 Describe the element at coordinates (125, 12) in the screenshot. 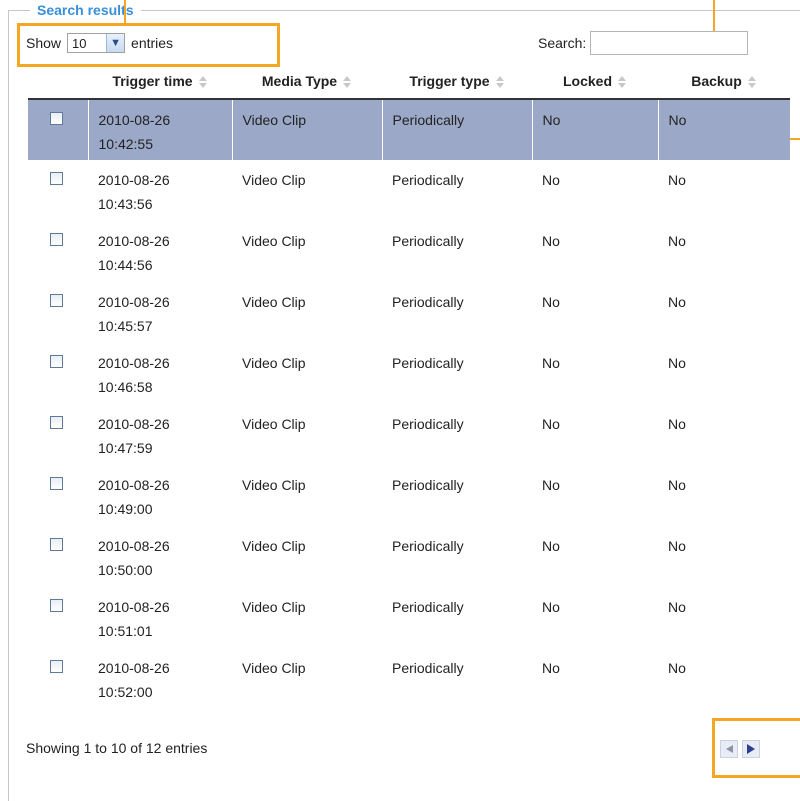

I see `length-control-callout-line` at that location.